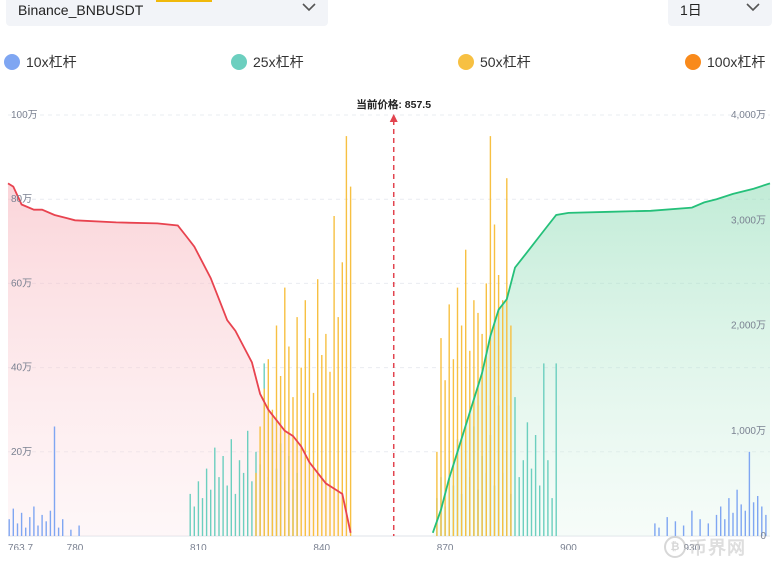 The height and width of the screenshot is (573, 778). What do you see at coordinates (717, 548) in the screenshot?
I see `watermark-text: 币界网` at bounding box center [717, 548].